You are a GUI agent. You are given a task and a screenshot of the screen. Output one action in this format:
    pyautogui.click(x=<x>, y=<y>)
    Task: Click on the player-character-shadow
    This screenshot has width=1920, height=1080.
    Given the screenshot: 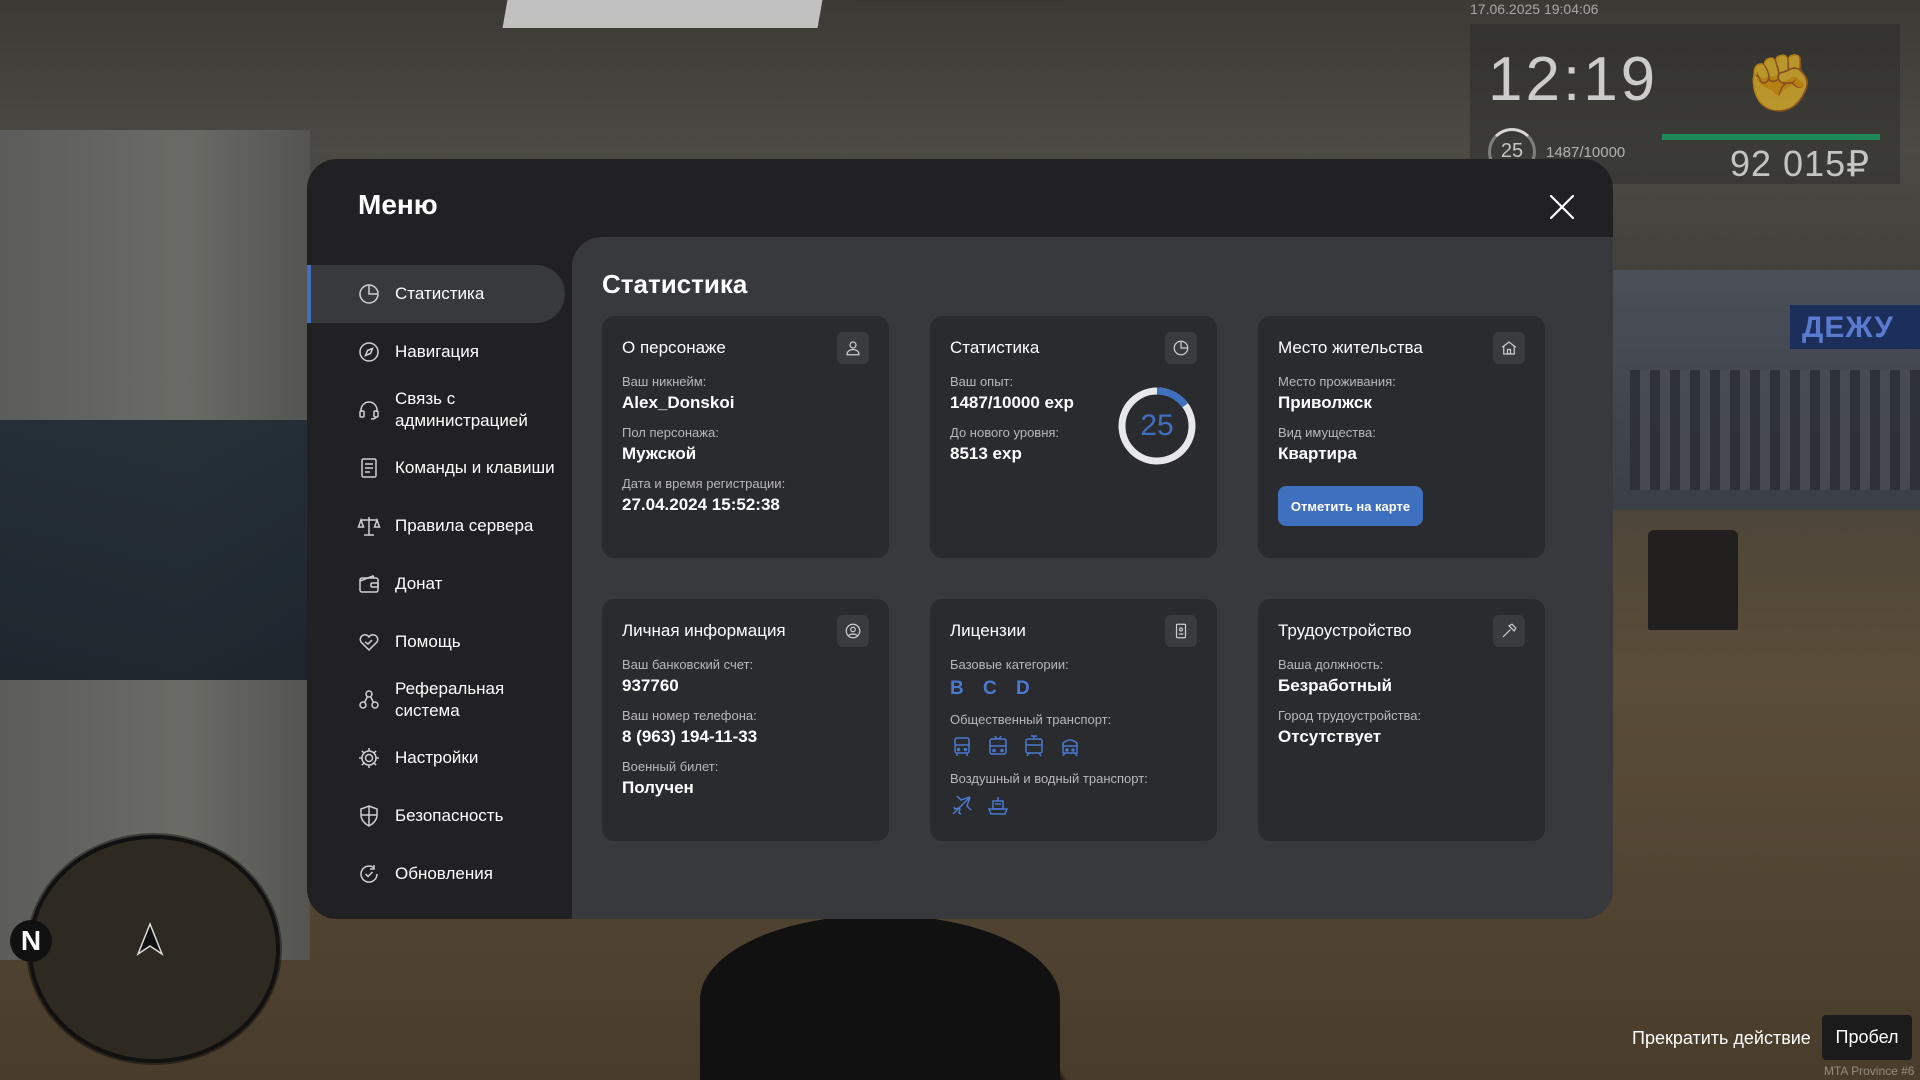 What is the action you would take?
    pyautogui.click(x=880, y=997)
    